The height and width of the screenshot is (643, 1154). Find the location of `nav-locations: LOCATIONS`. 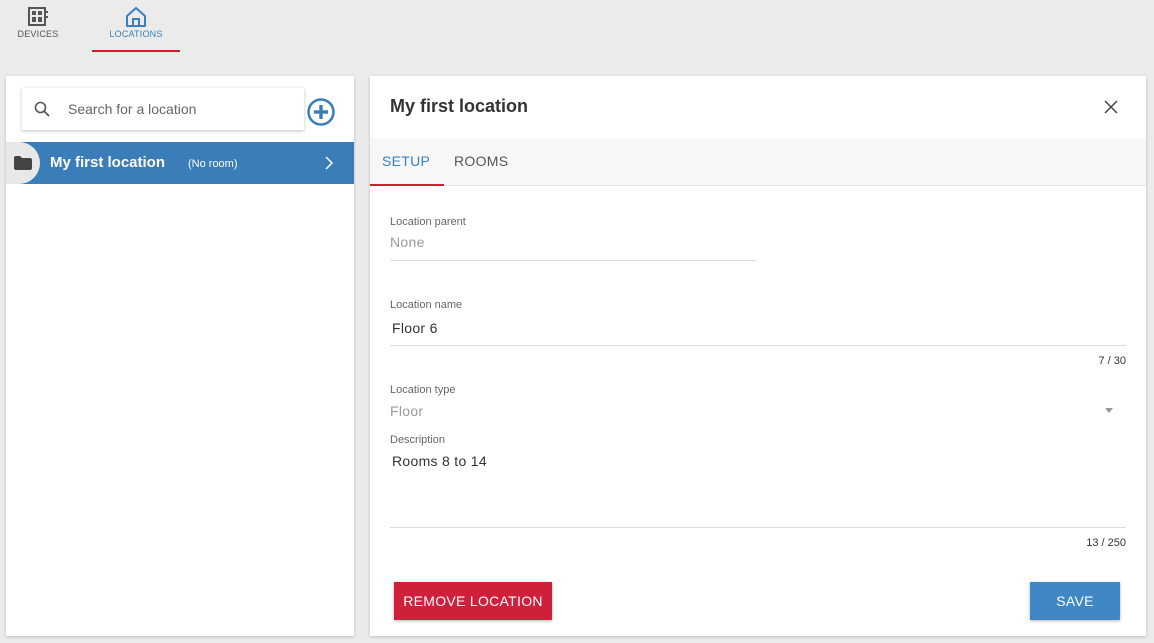

nav-locations: LOCATIONS is located at coordinates (136, 22).